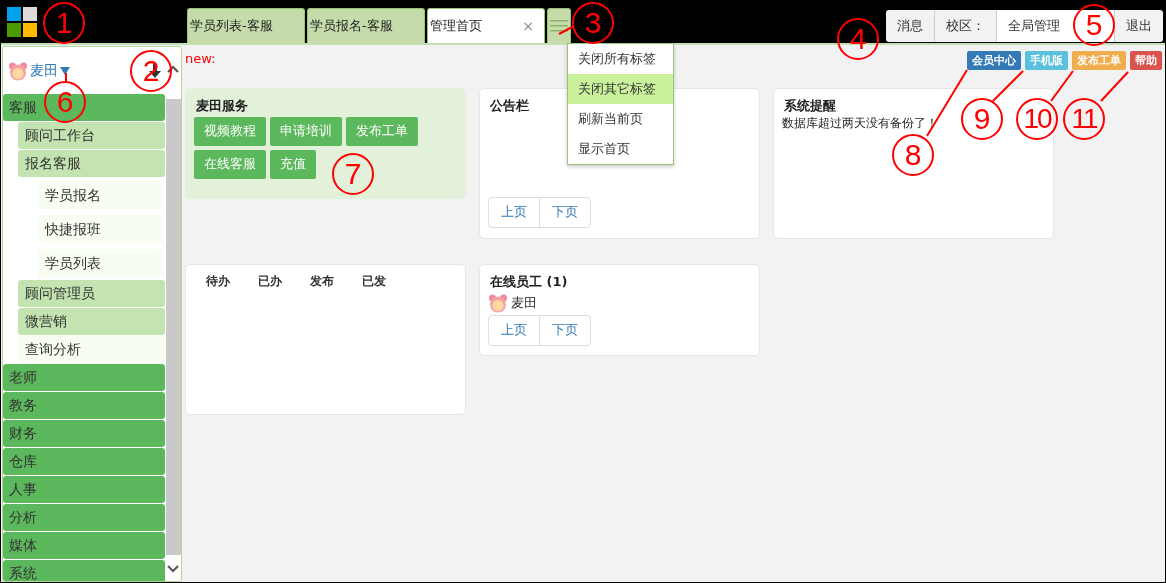  What do you see at coordinates (84, 433) in the screenshot?
I see `menu-item: 财务` at bounding box center [84, 433].